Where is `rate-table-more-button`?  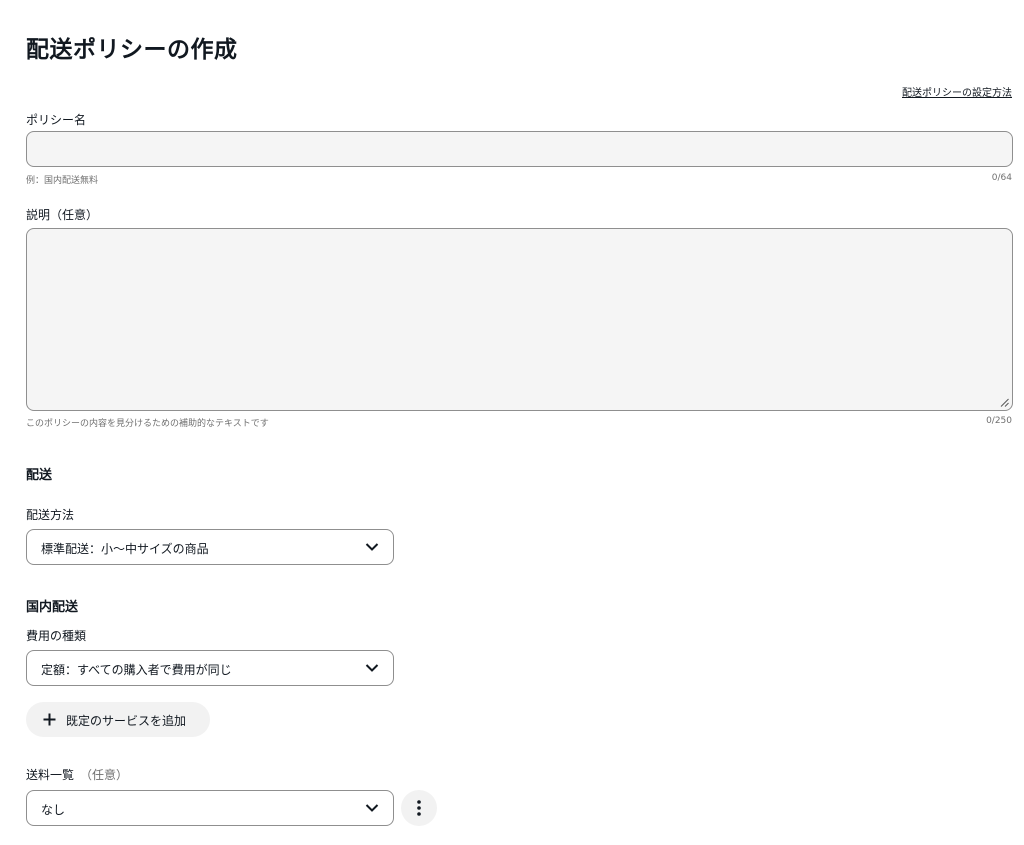 rate-table-more-button is located at coordinates (419, 808).